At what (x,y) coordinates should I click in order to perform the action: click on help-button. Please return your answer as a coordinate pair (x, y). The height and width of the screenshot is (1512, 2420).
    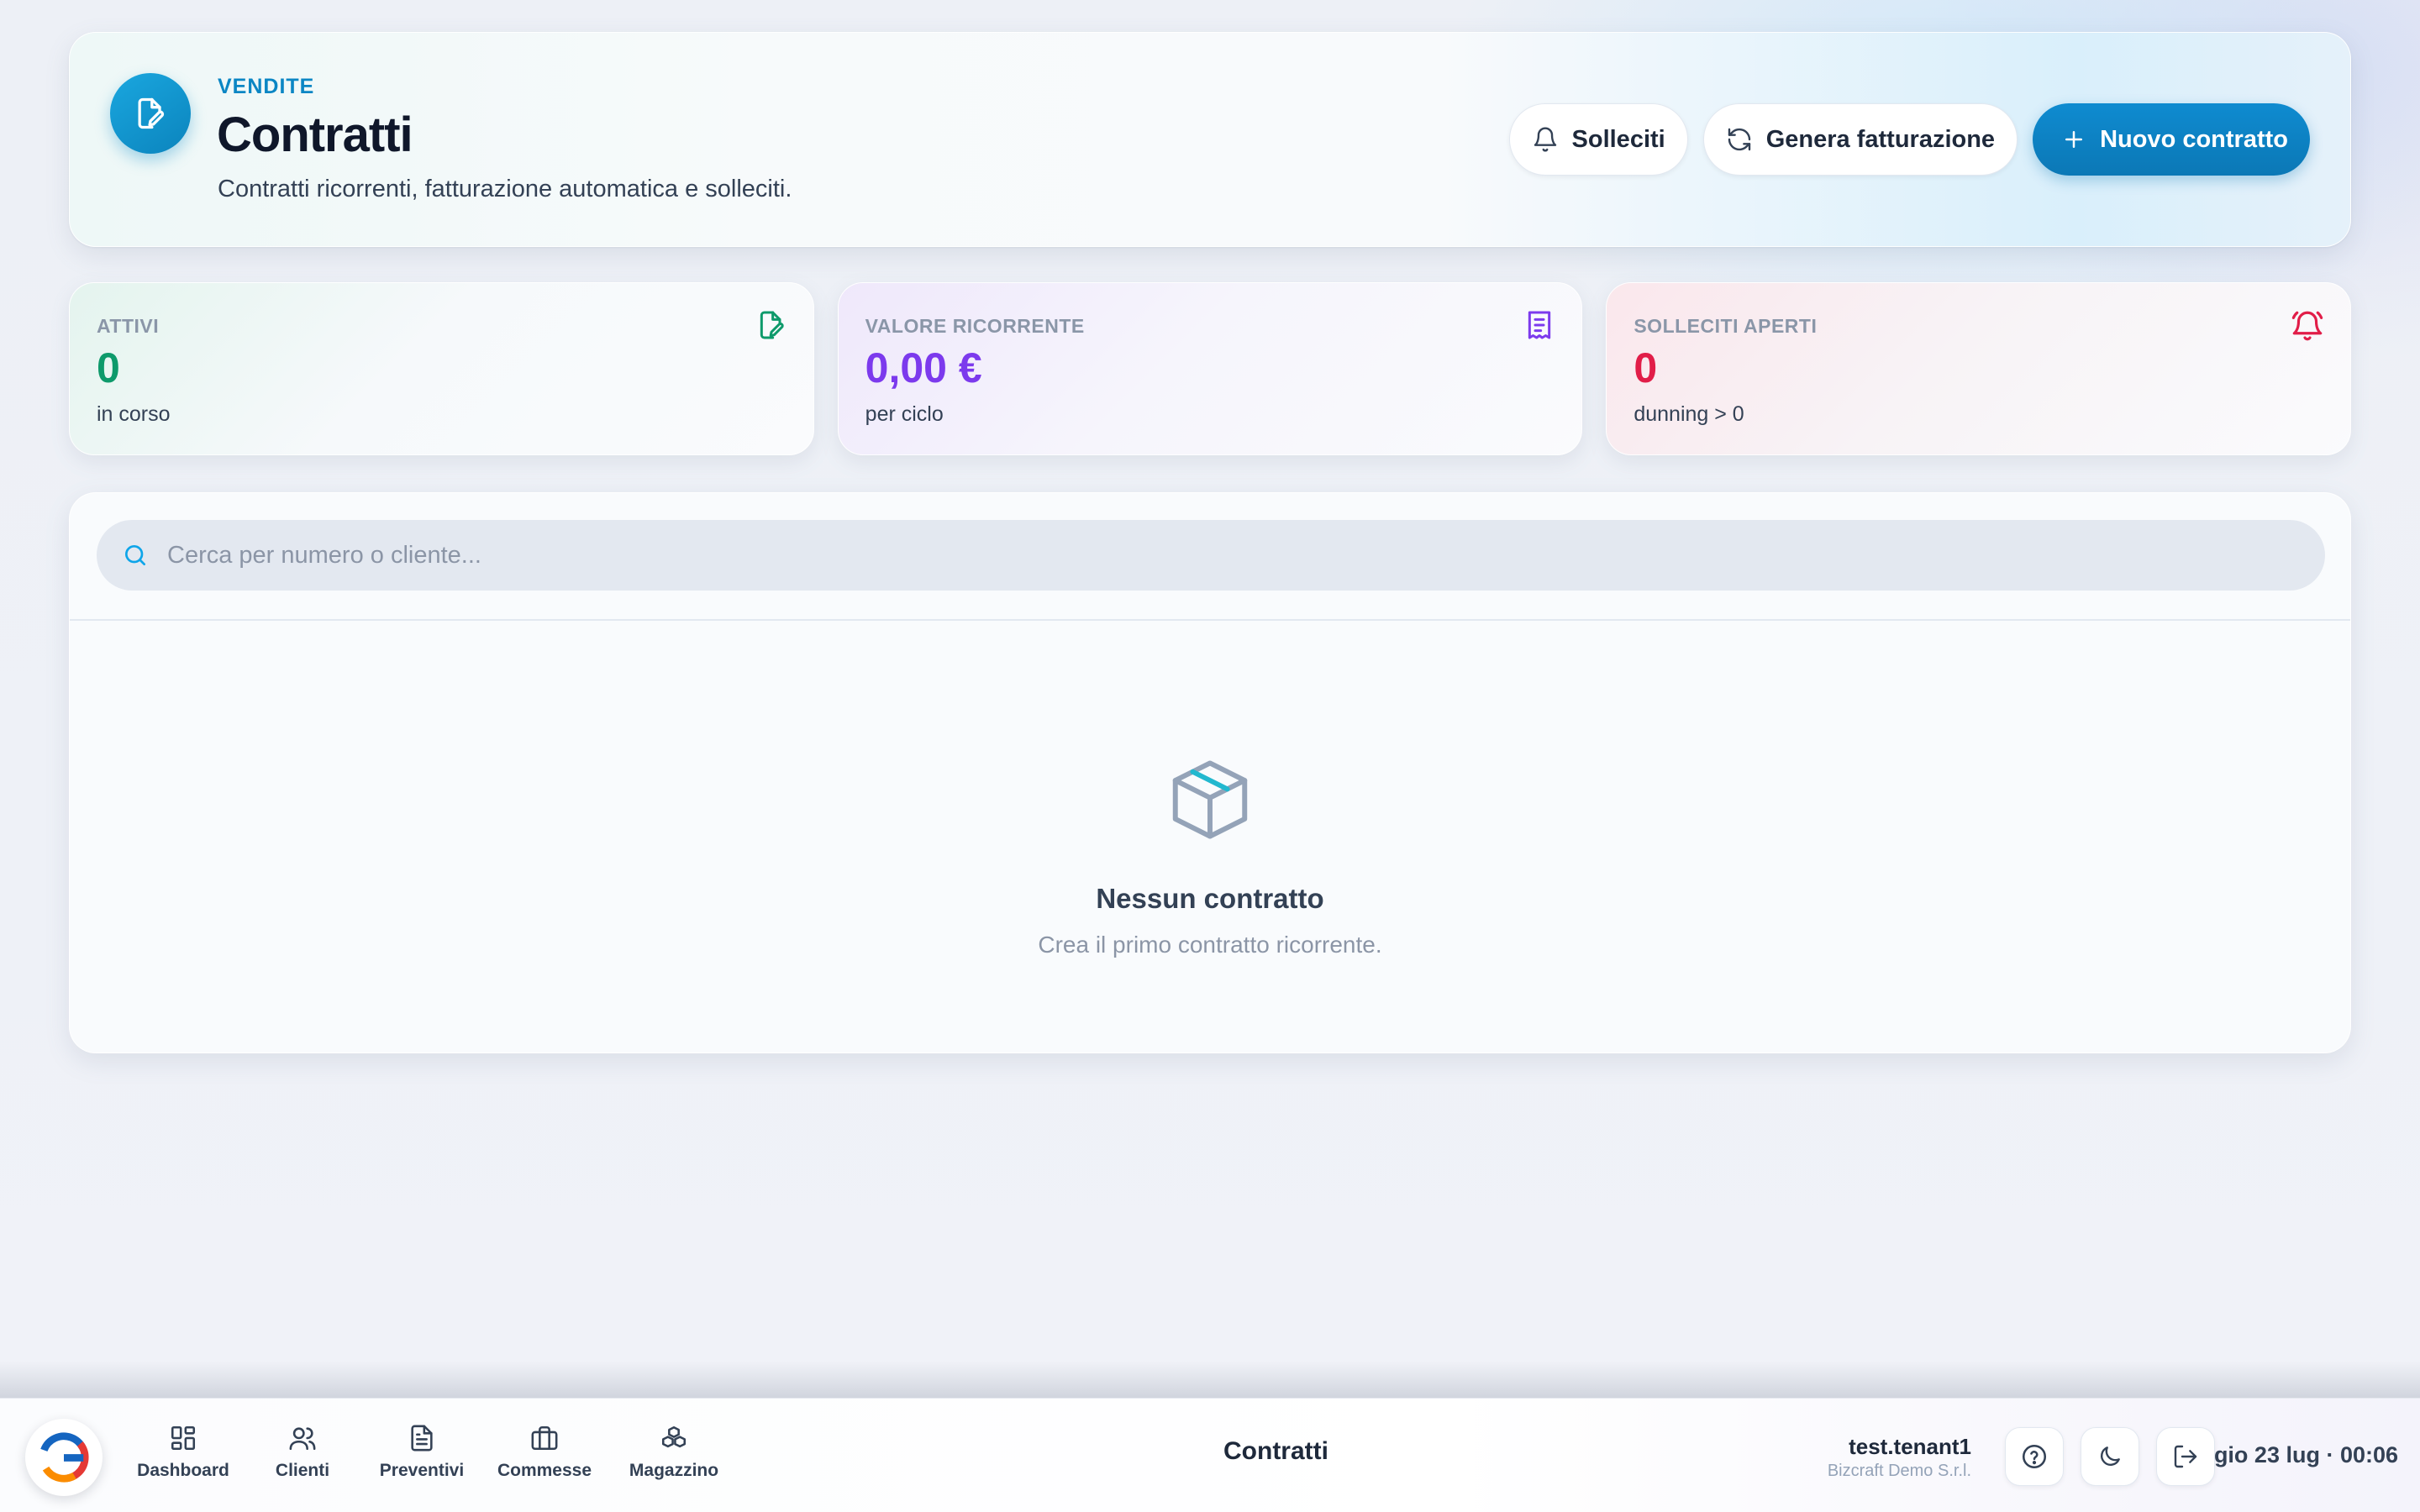
    Looking at the image, I should click on (2035, 1456).